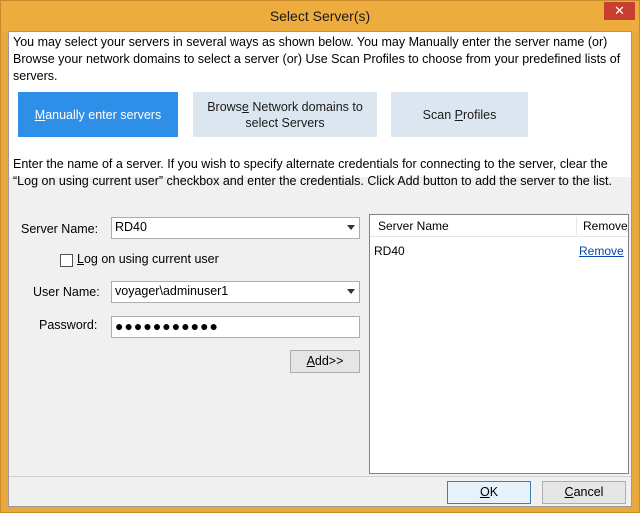  Describe the element at coordinates (66, 292) in the screenshot. I see `user-name-label: User Name:` at that location.